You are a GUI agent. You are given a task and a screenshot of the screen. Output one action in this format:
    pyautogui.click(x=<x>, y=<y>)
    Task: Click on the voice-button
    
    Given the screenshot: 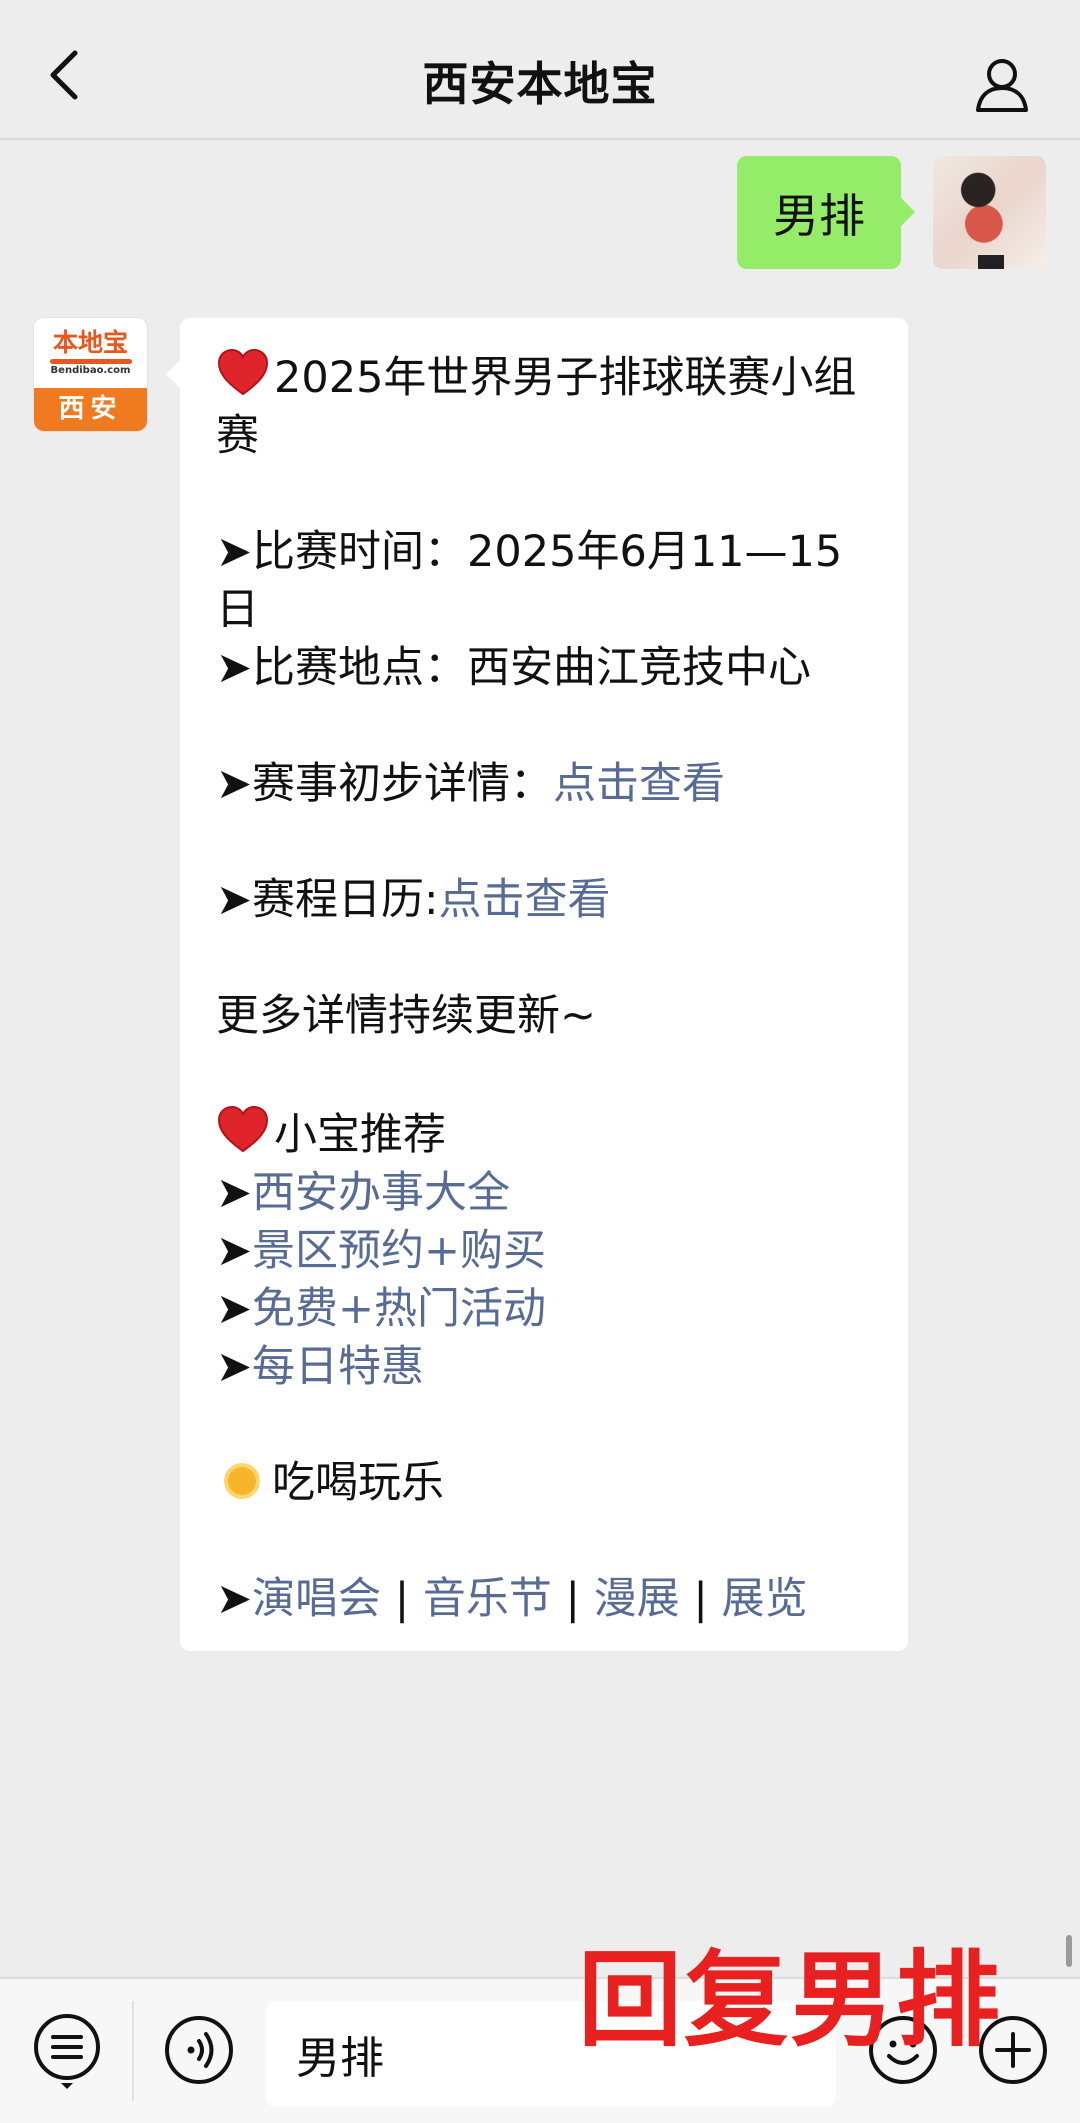 What is the action you would take?
    pyautogui.click(x=199, y=2050)
    